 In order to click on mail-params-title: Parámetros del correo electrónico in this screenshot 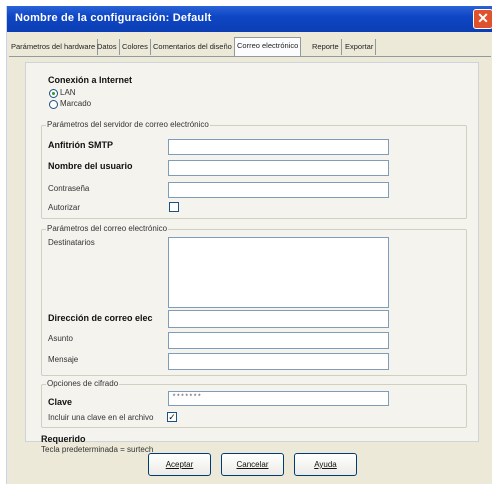, I will do `click(107, 228)`.